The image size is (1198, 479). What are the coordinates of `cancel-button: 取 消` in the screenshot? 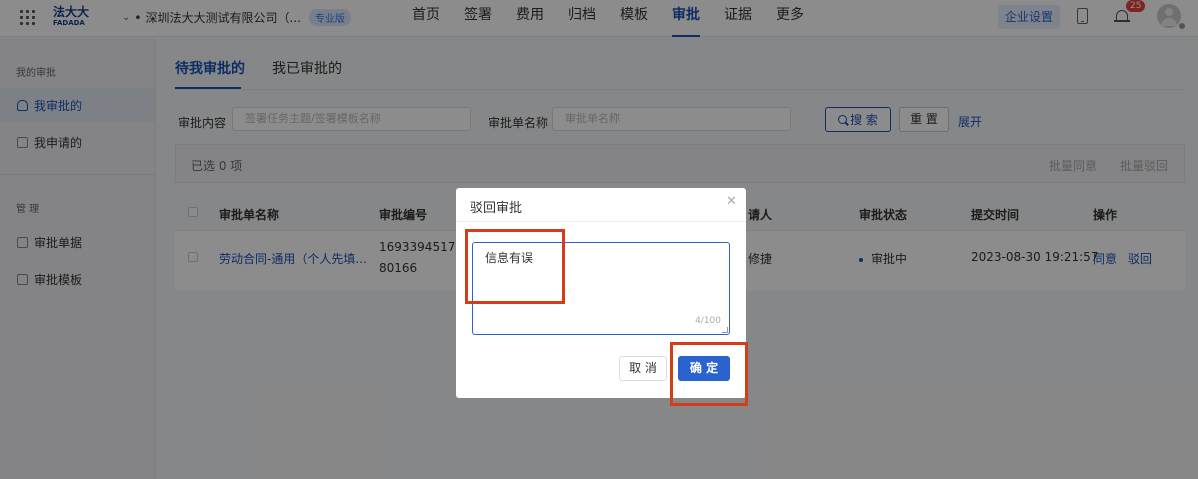 It's located at (643, 368).